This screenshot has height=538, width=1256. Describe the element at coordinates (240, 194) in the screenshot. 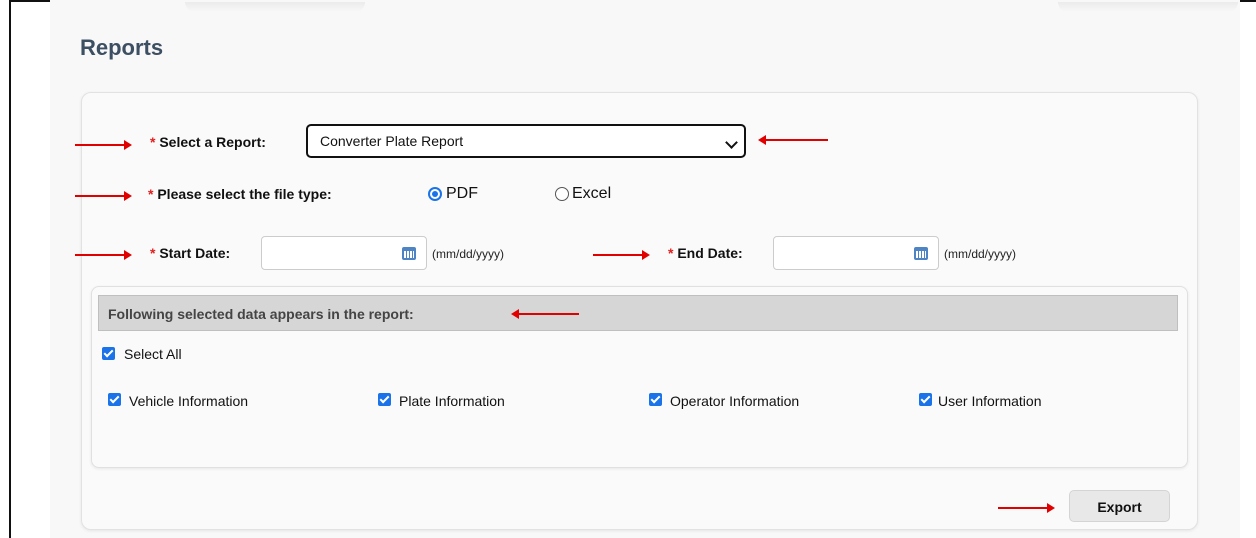

I see `filetype-label: * Please select the file type:` at that location.